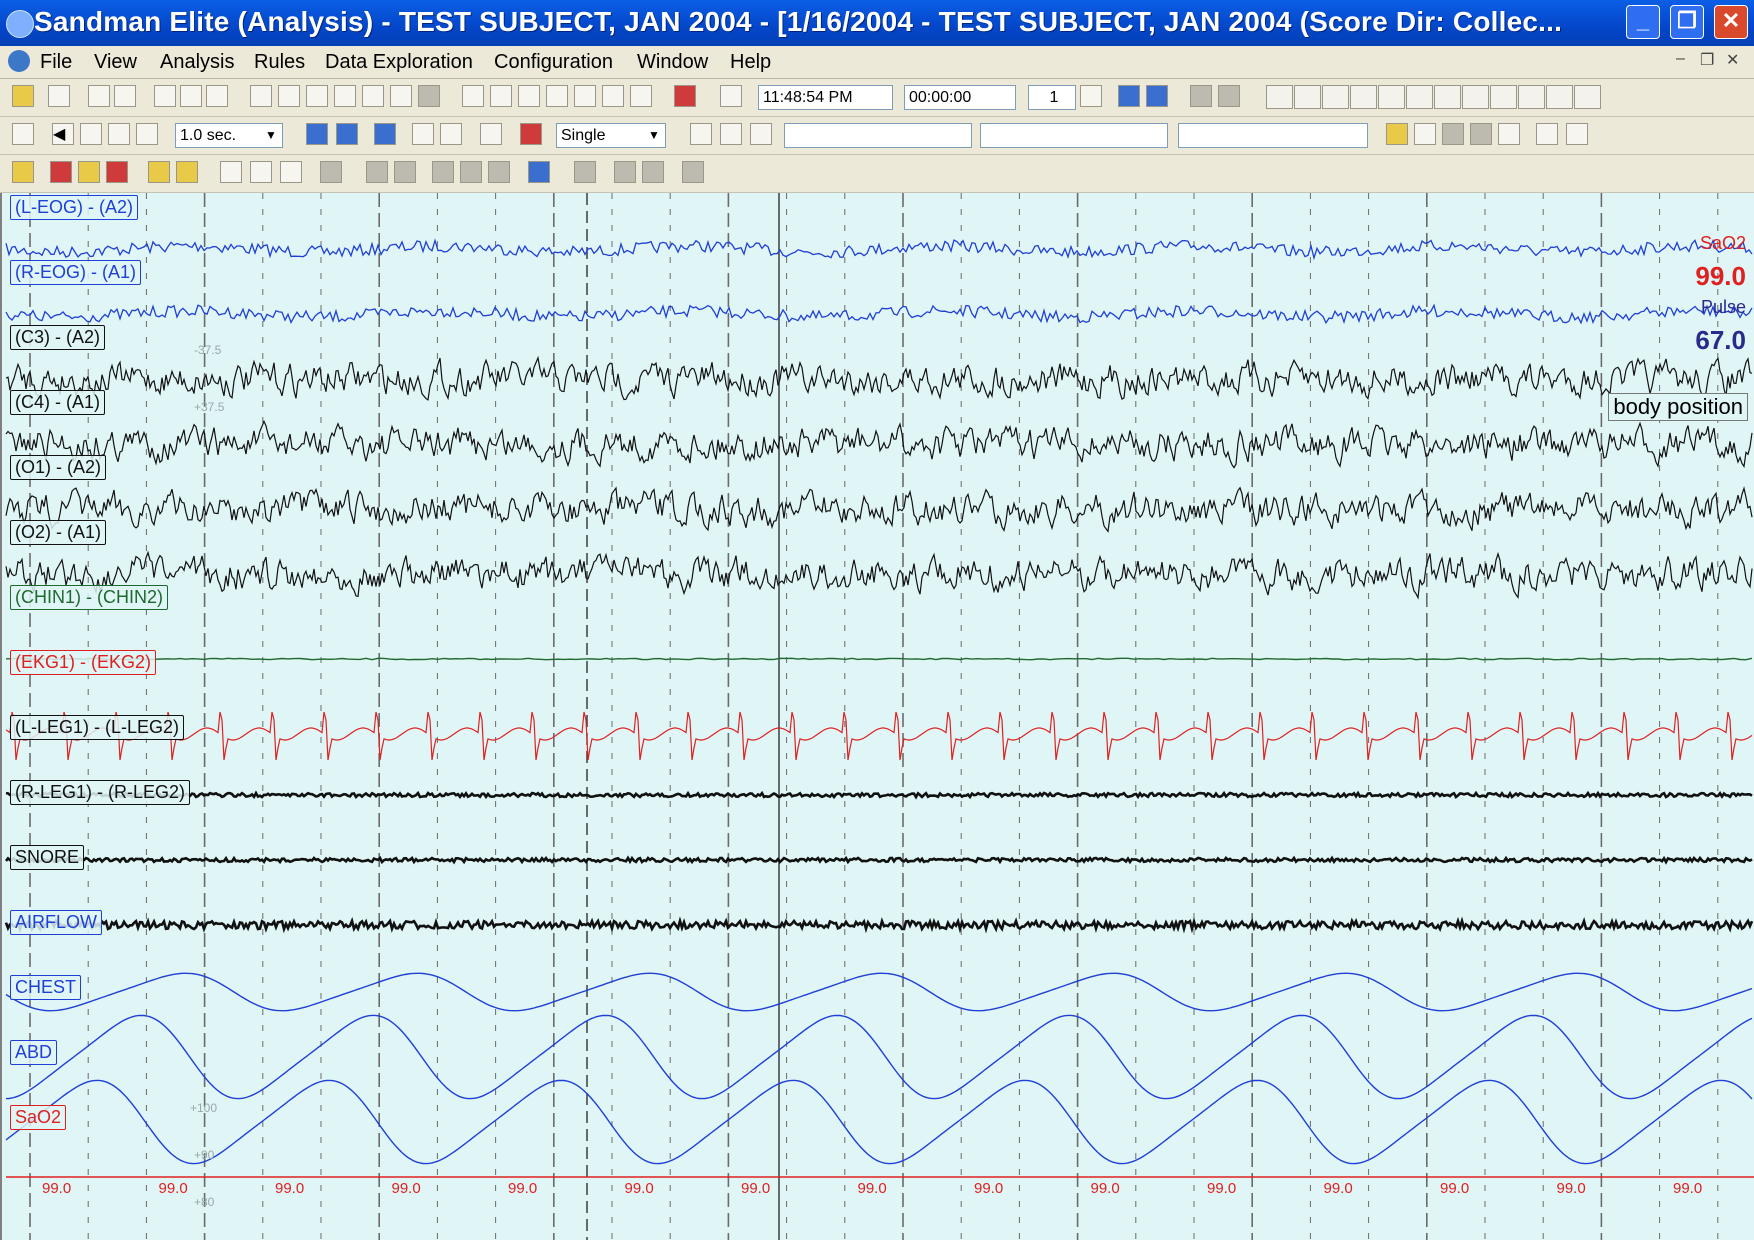  I want to click on filter-4-icon, so click(557, 96).